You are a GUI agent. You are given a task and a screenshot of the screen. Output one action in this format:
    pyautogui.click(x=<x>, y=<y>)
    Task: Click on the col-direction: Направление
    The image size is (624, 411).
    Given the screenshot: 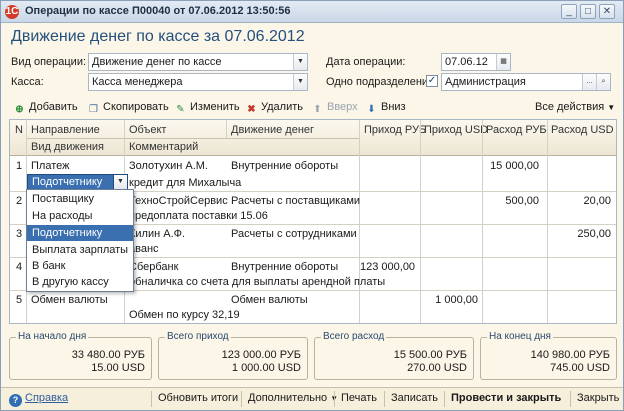 What is the action you would take?
    pyautogui.click(x=65, y=130)
    